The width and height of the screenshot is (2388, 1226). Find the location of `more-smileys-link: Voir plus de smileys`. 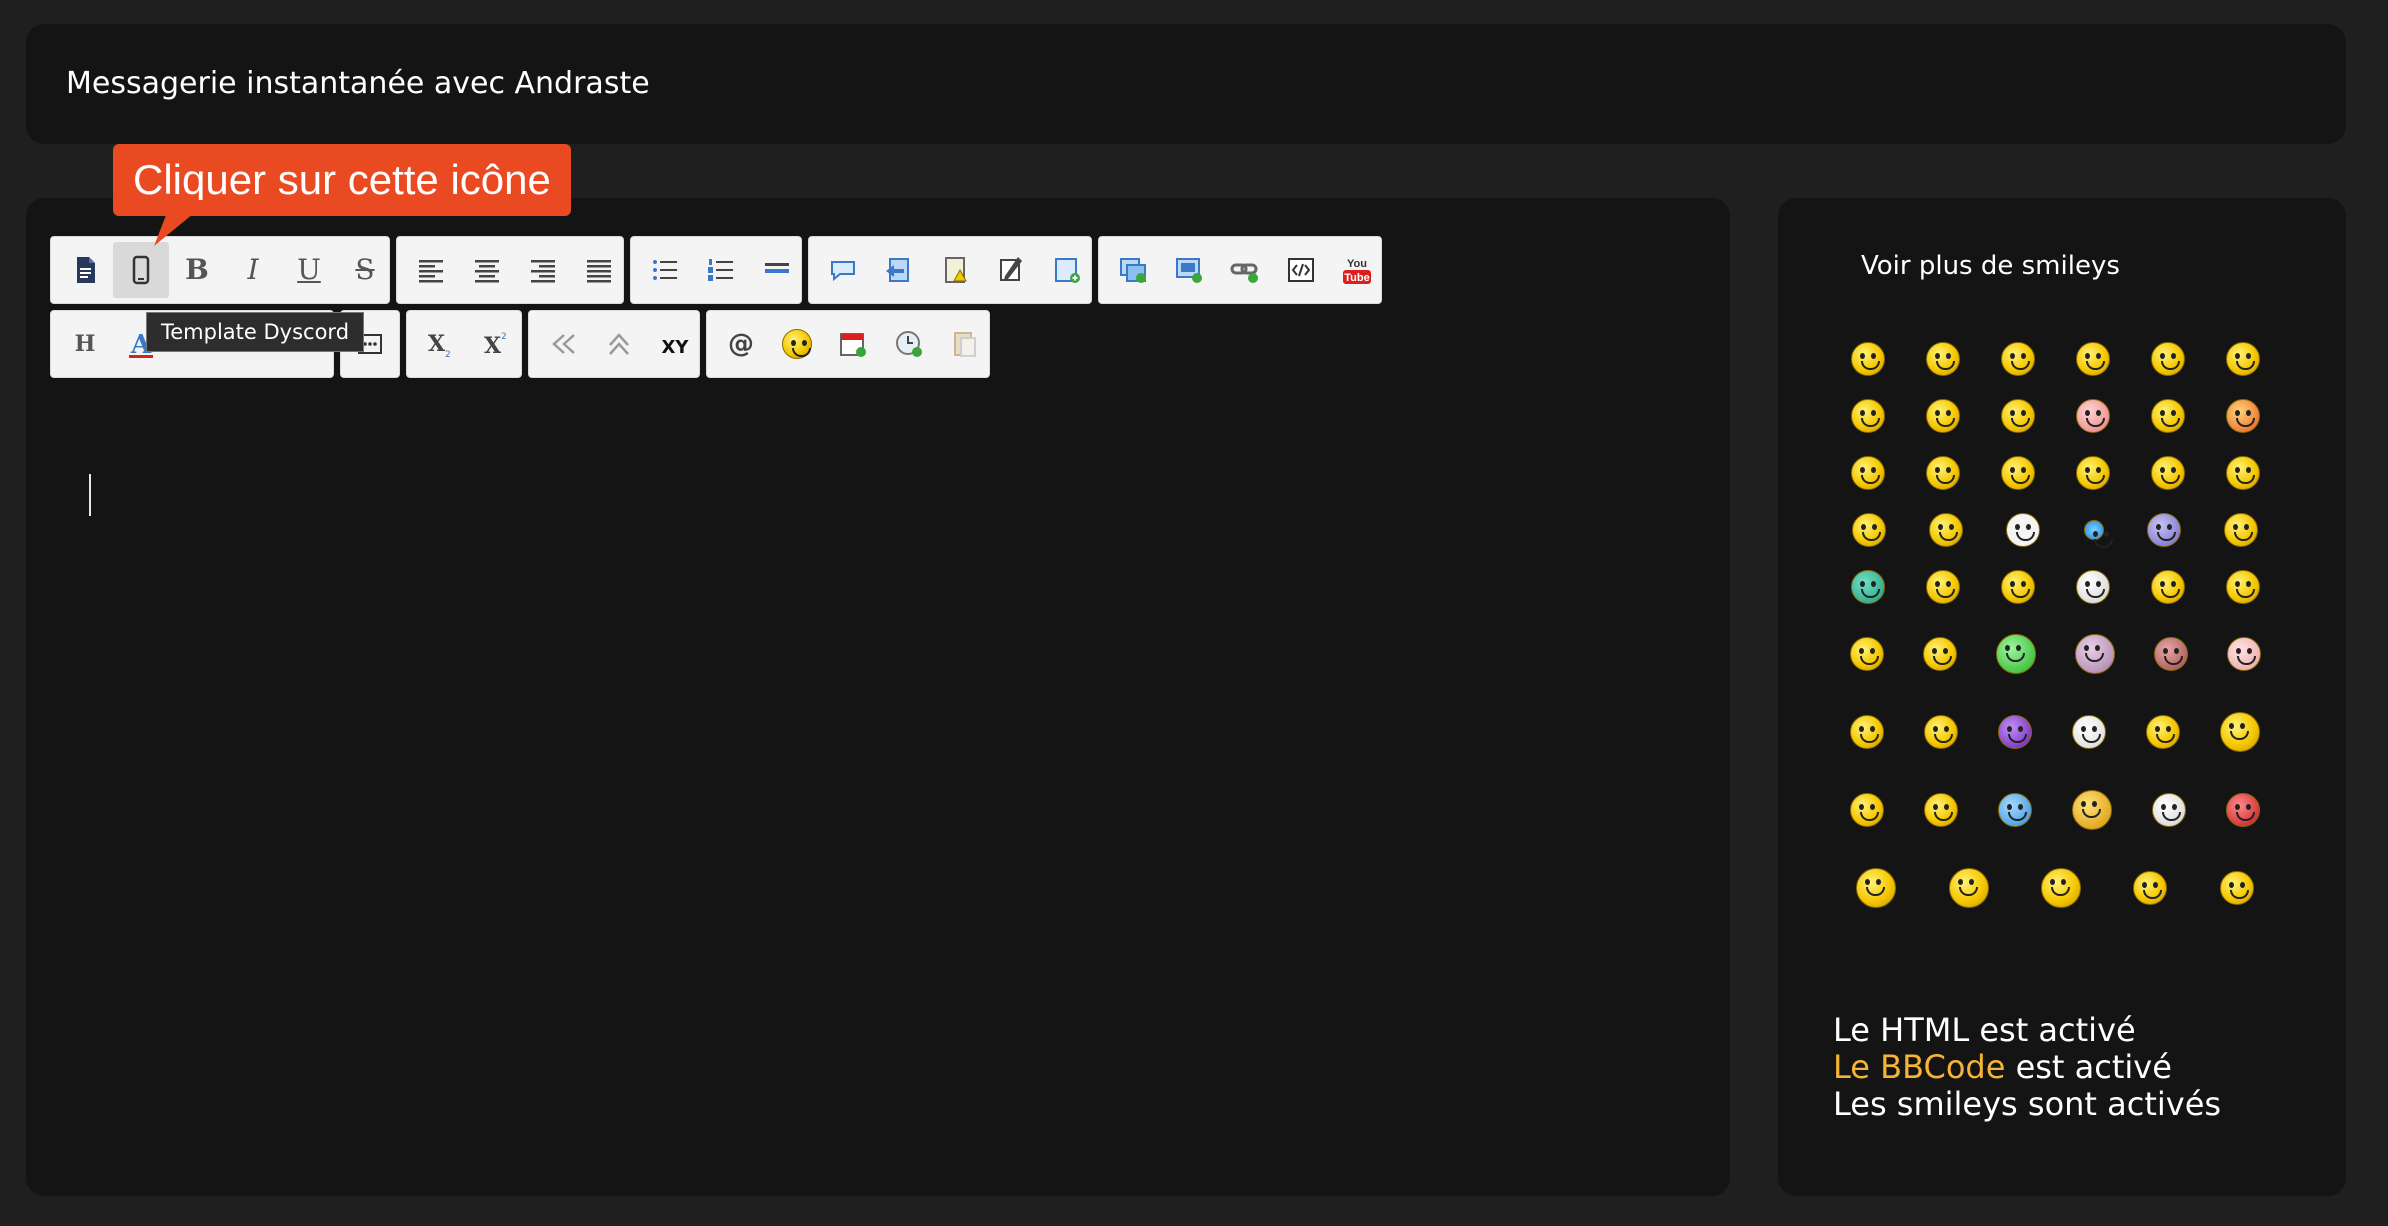

more-smileys-link: Voir plus de smileys is located at coordinates (1990, 266).